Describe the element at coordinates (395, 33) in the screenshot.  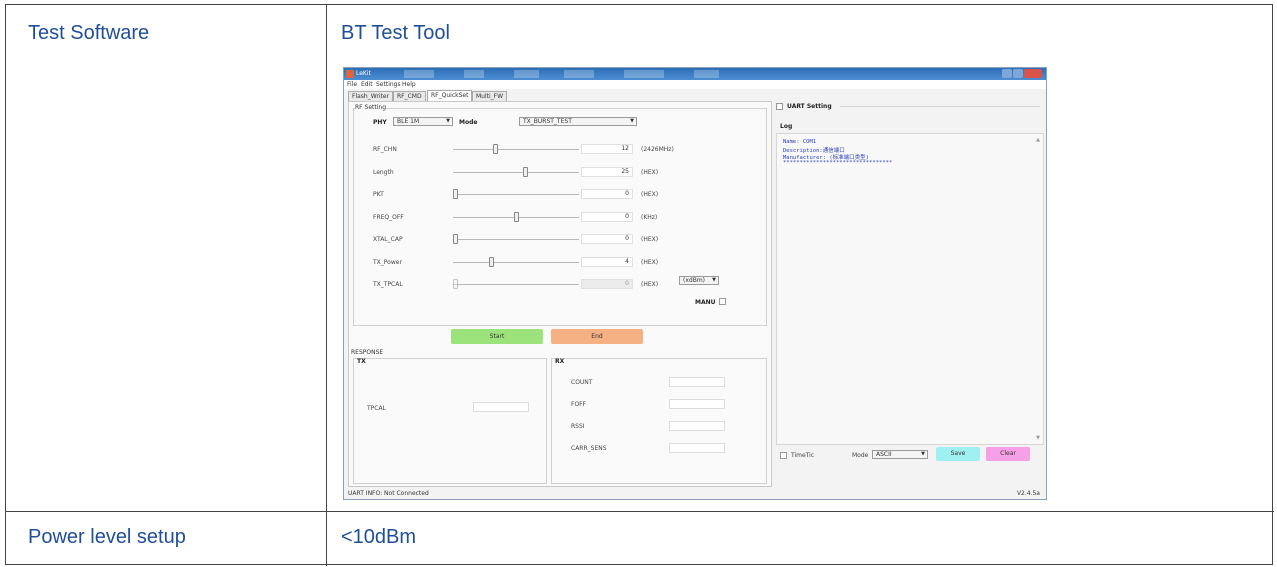
I see `row-value: BT Test Tool` at that location.